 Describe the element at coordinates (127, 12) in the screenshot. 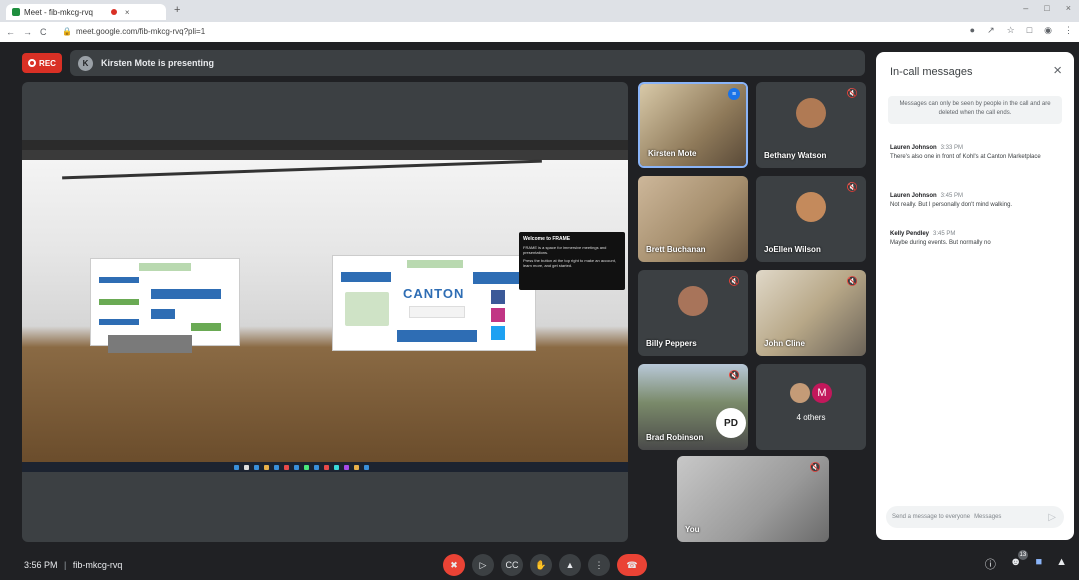

I see `tab-close-icon: ×` at that location.